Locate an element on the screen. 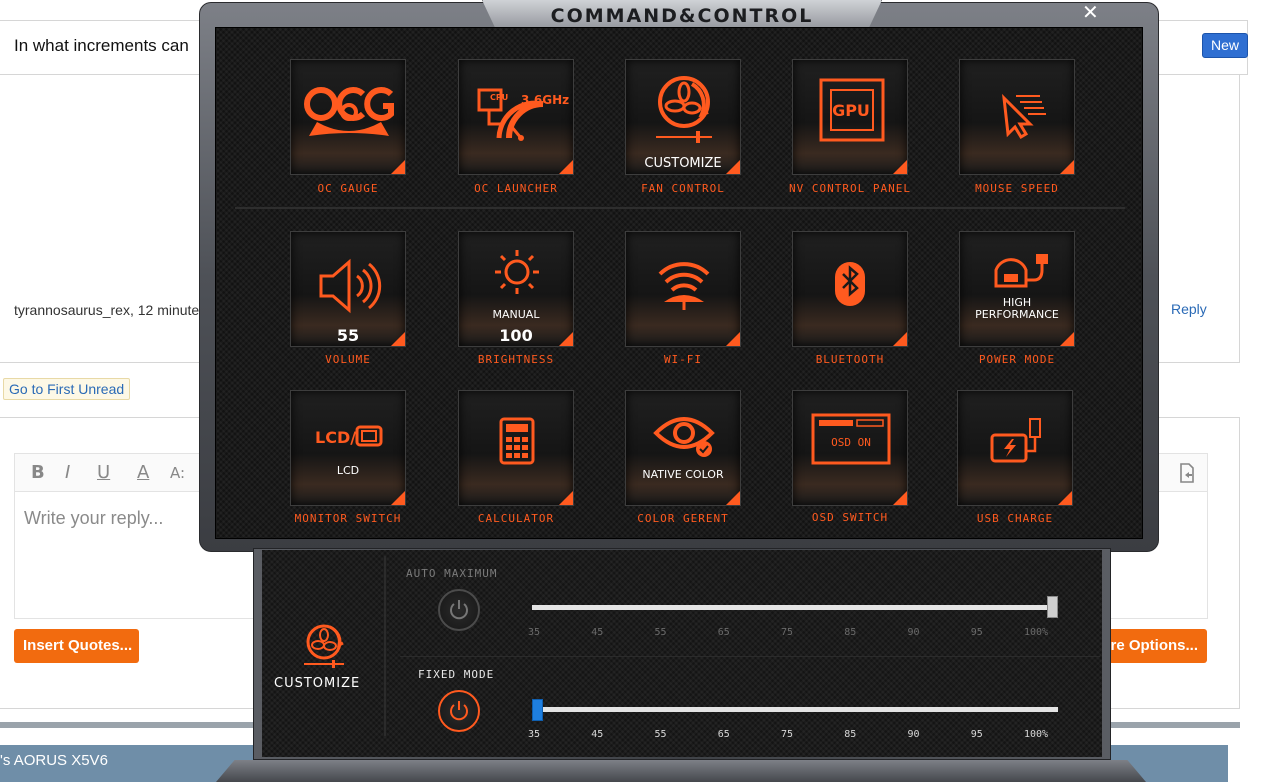 The height and width of the screenshot is (782, 1261). close-icon: ✕ is located at coordinates (1090, 12).